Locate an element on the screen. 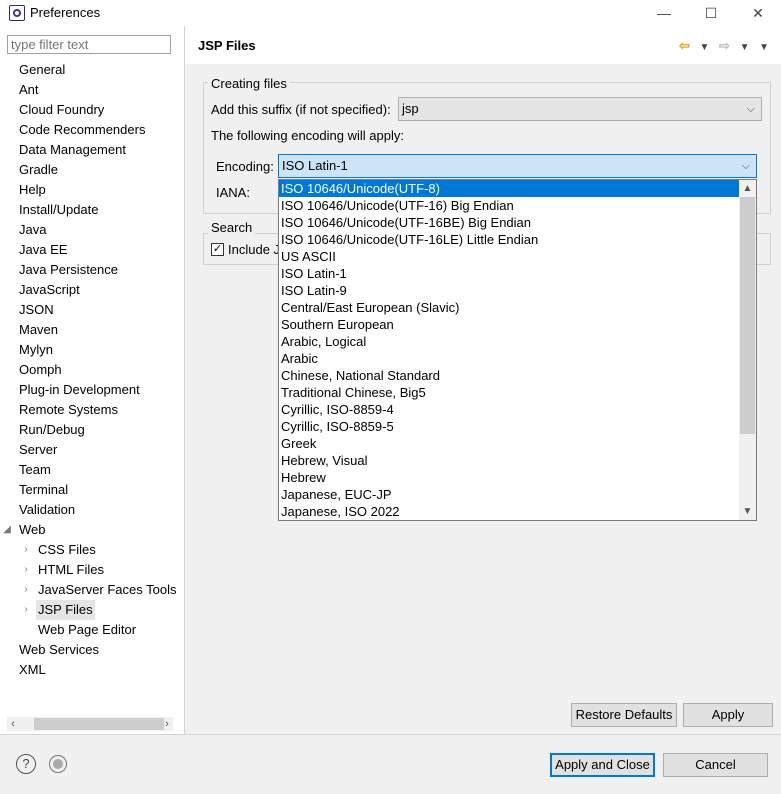 This screenshot has width=781, height=794. include-label: Include J is located at coordinates (254, 249).